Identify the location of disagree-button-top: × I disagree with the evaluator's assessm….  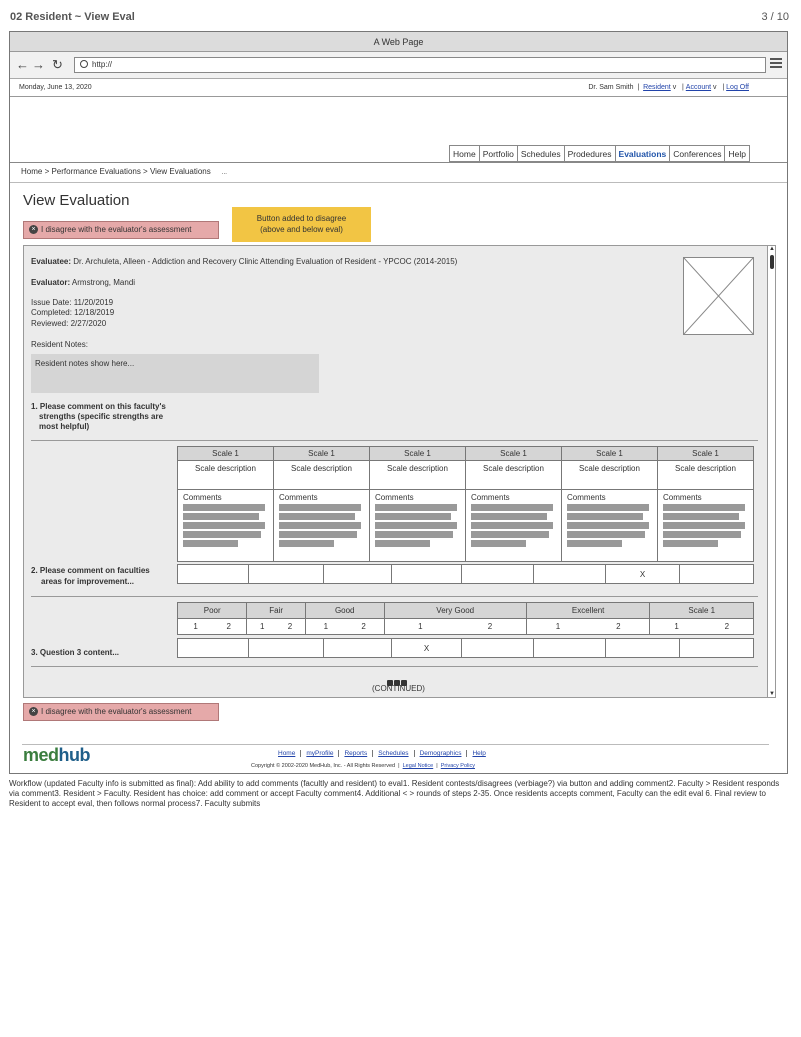
(121, 230).